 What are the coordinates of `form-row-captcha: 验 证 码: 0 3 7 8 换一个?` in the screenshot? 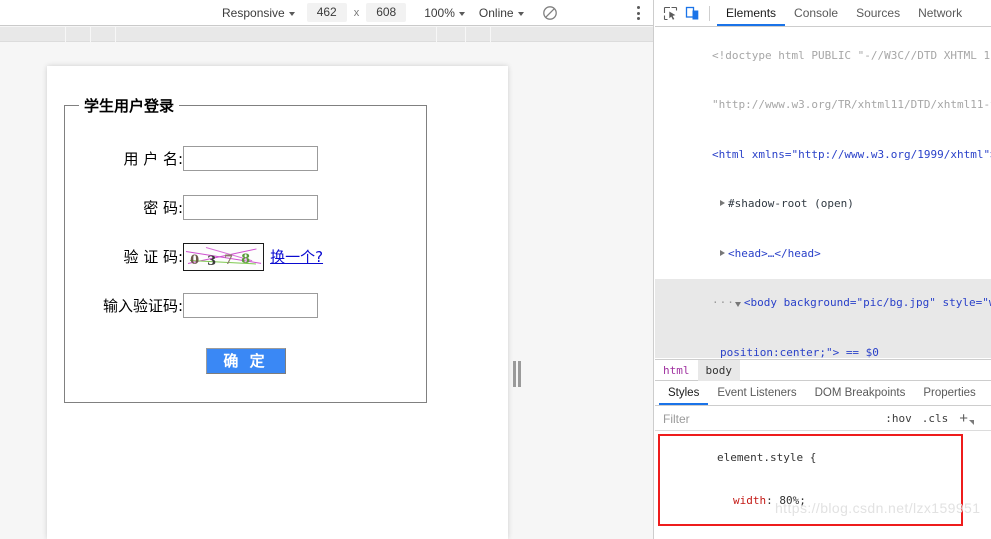 It's located at (213, 256).